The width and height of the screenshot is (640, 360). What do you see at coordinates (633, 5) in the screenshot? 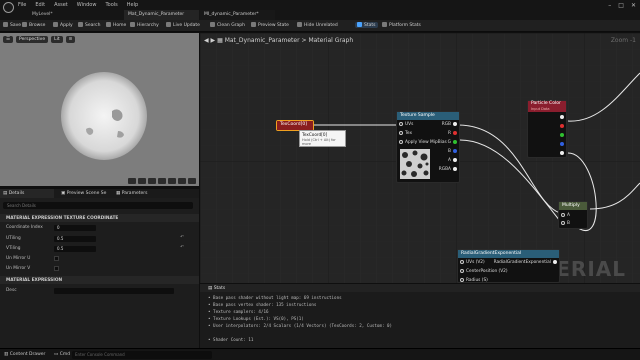
I see `close-icon: ✕` at bounding box center [633, 5].